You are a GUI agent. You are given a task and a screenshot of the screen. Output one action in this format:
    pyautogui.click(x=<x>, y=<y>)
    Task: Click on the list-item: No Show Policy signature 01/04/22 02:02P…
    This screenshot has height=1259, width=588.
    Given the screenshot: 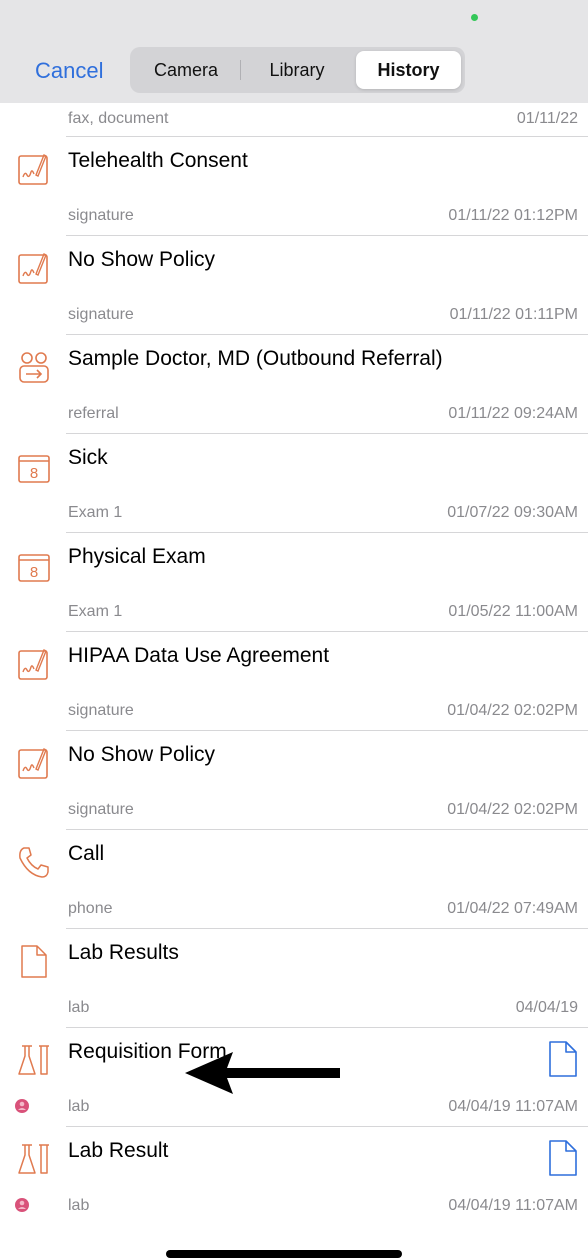 What is the action you would take?
    pyautogui.click(x=303, y=779)
    